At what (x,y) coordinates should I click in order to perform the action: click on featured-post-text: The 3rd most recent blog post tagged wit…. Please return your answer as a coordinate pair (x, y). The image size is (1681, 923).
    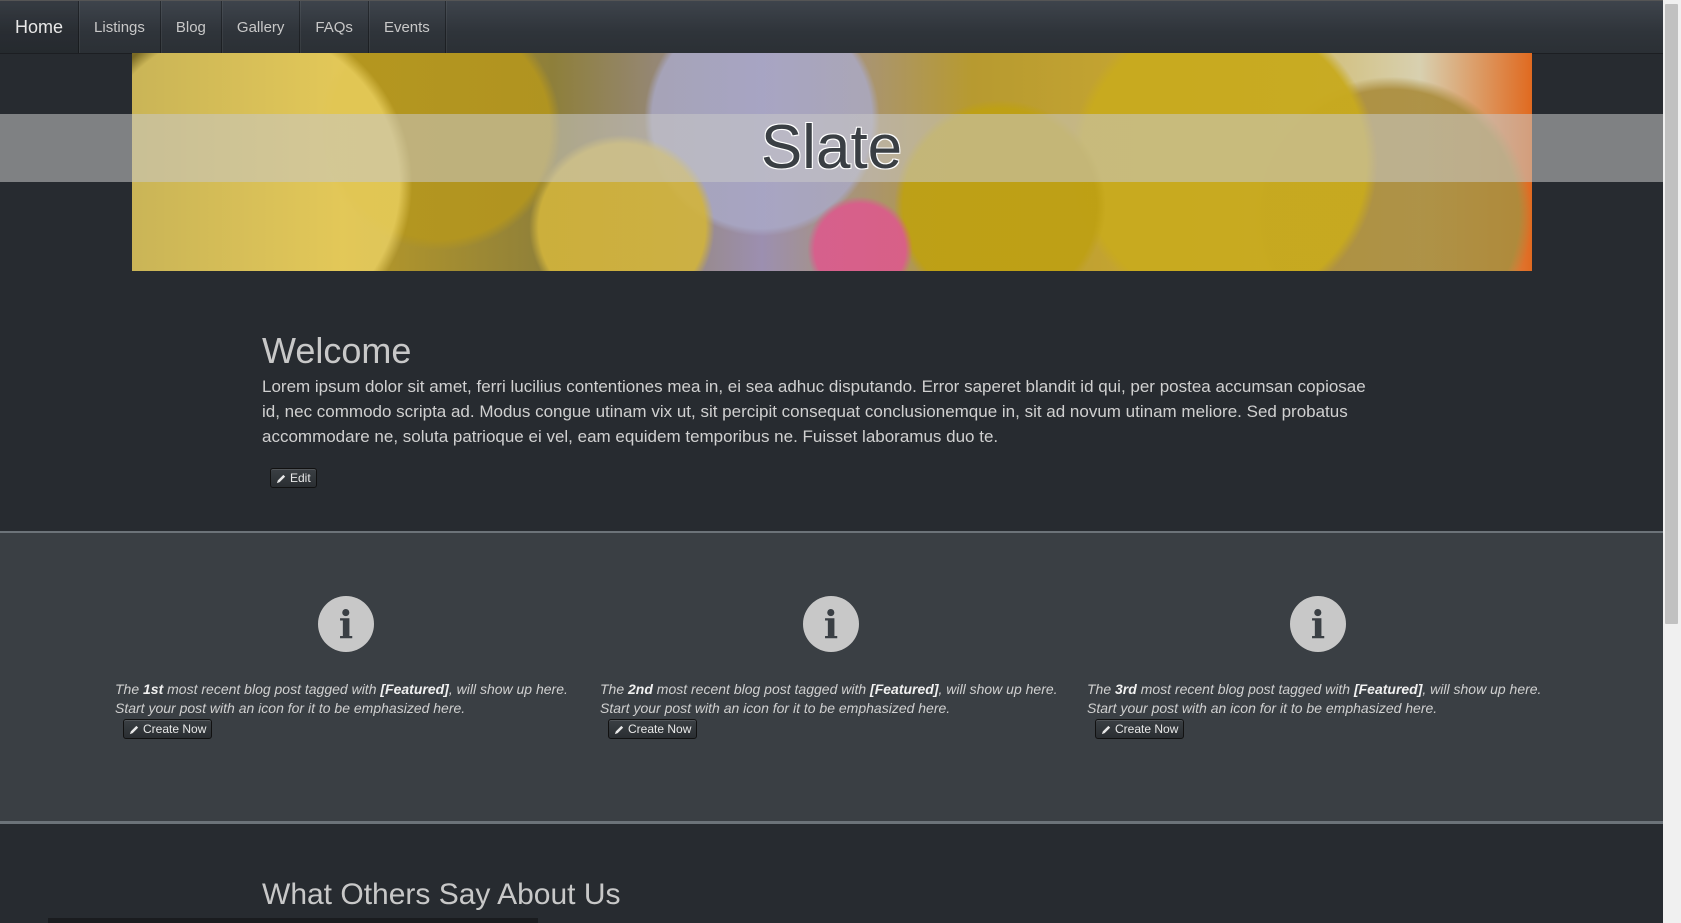
    Looking at the image, I should click on (1314, 698).